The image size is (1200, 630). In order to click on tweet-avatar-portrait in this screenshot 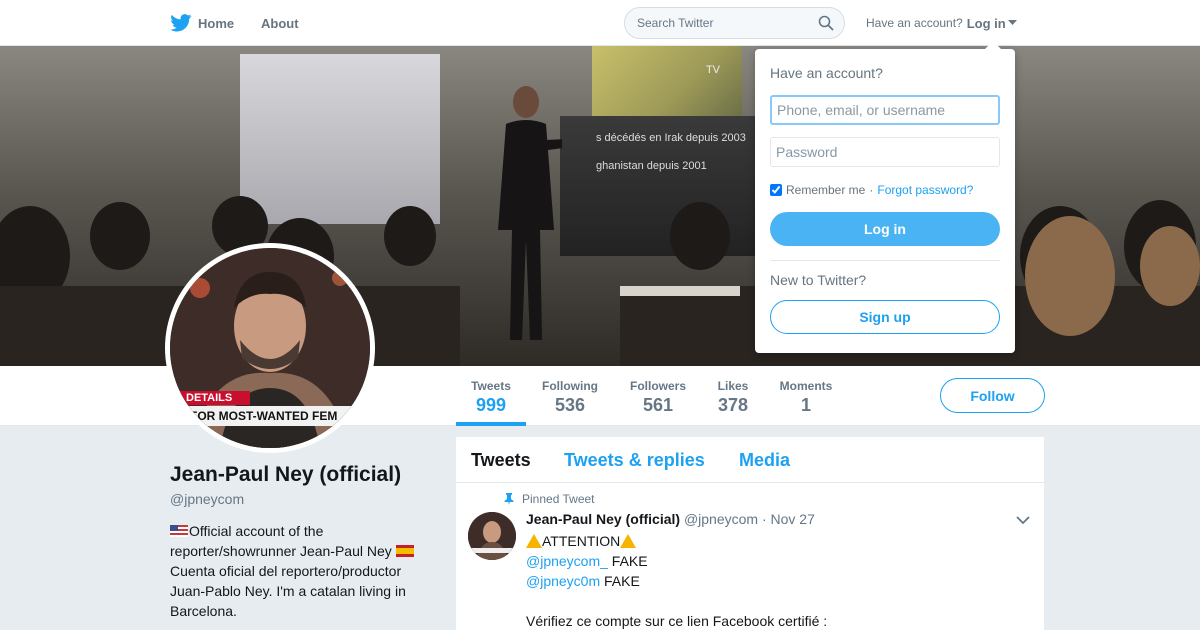, I will do `click(492, 536)`.